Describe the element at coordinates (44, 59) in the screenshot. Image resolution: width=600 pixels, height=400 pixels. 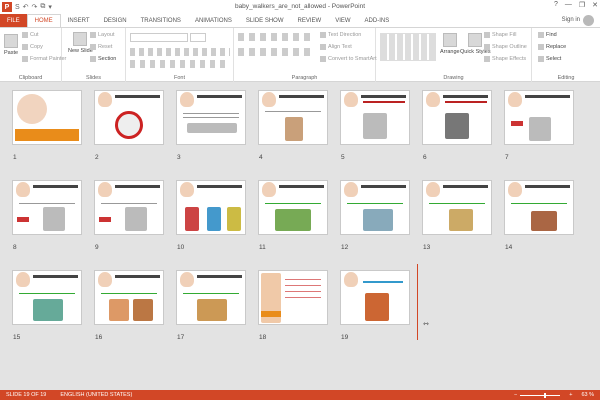
I see `format-painter-button: Format Painter` at that location.